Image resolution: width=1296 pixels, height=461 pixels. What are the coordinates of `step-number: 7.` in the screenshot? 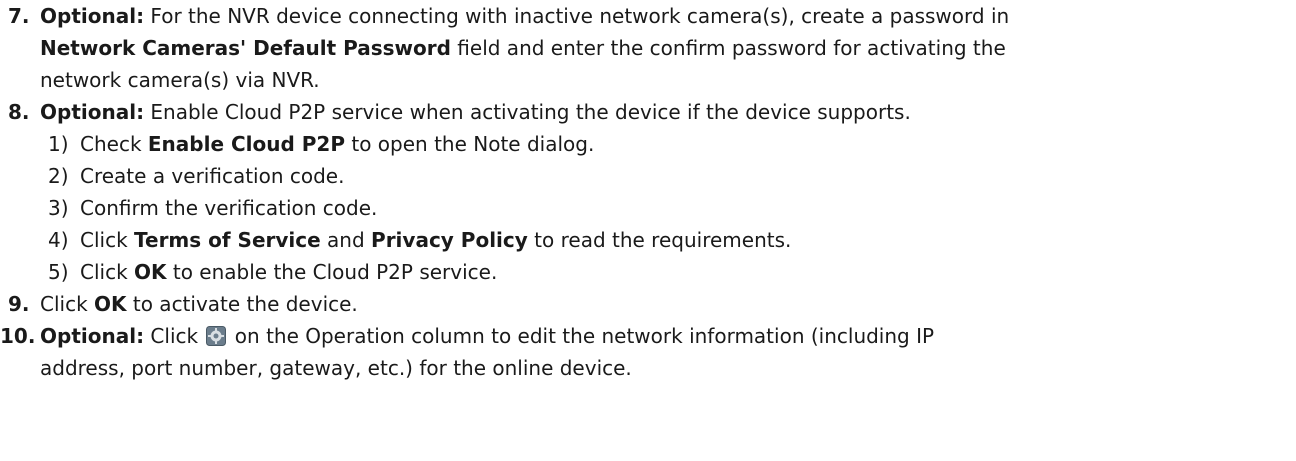 It's located at (19, 16).